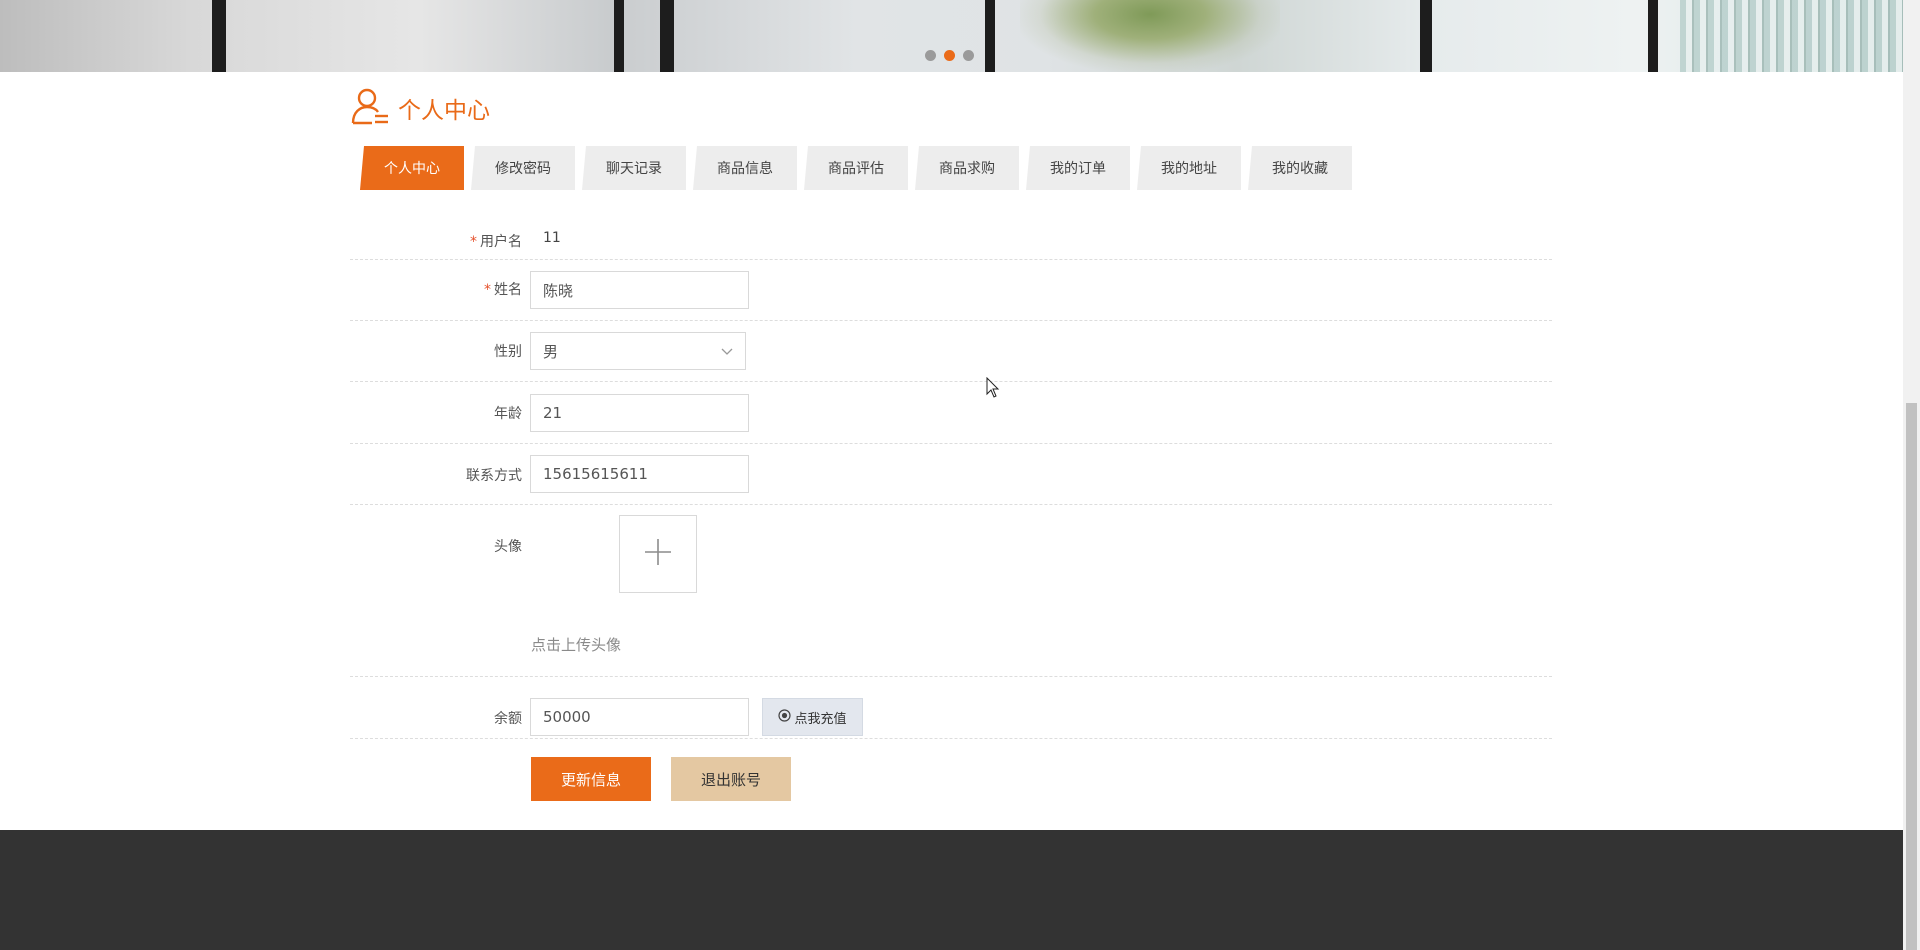 The height and width of the screenshot is (950, 1920). What do you see at coordinates (639, 474) in the screenshot?
I see `phone-input: 15615615611` at bounding box center [639, 474].